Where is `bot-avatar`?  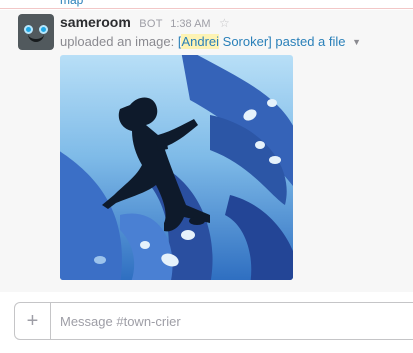
bot-avatar is located at coordinates (36, 32).